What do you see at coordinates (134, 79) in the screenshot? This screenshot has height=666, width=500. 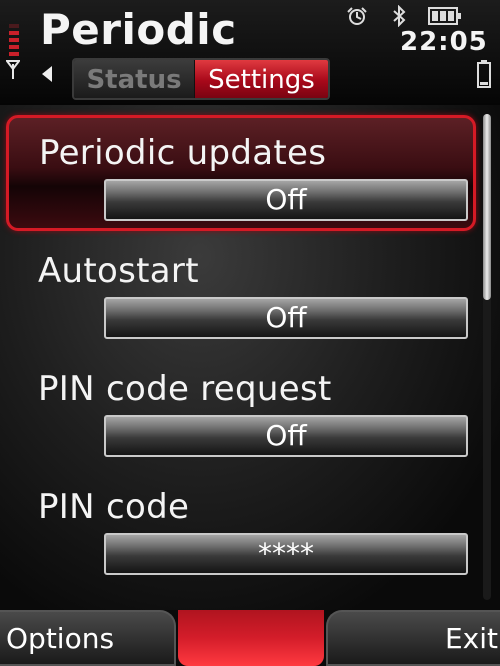 I see `tab-status: Status` at bounding box center [134, 79].